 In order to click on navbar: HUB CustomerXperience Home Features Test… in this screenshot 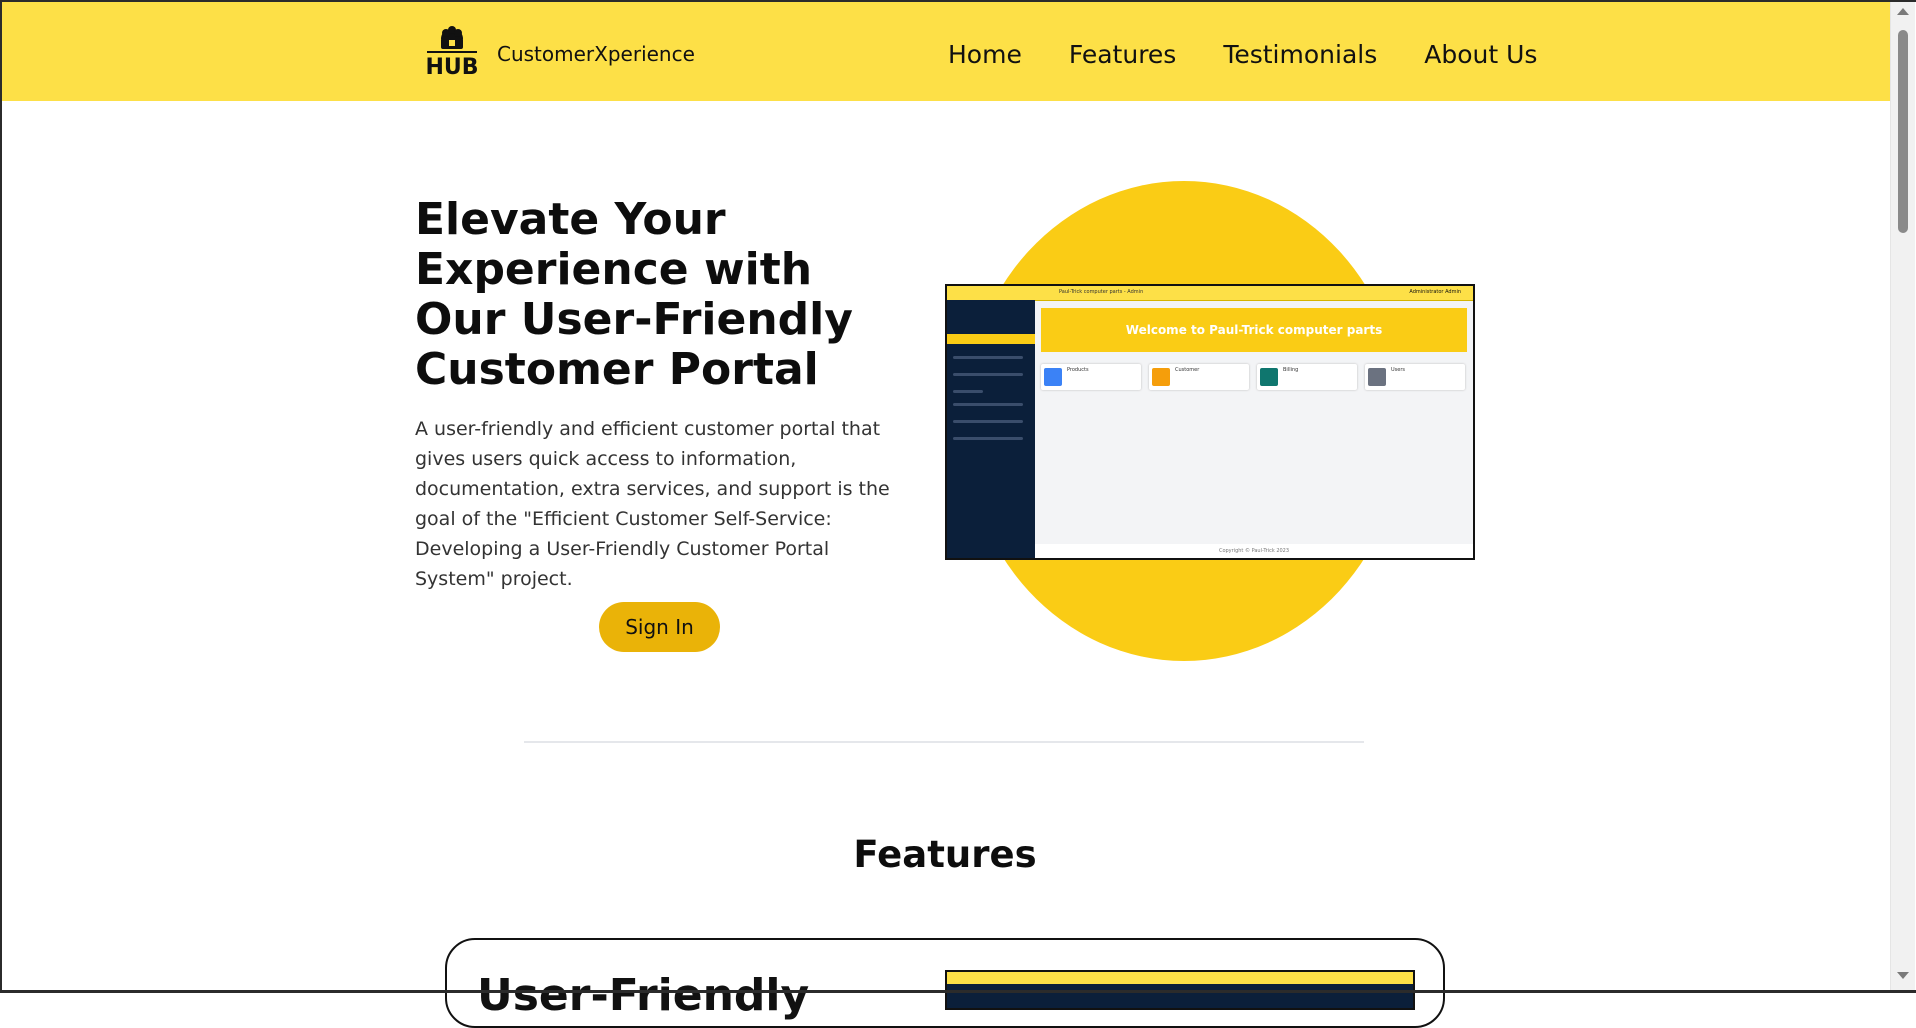, I will do `click(946, 51)`.